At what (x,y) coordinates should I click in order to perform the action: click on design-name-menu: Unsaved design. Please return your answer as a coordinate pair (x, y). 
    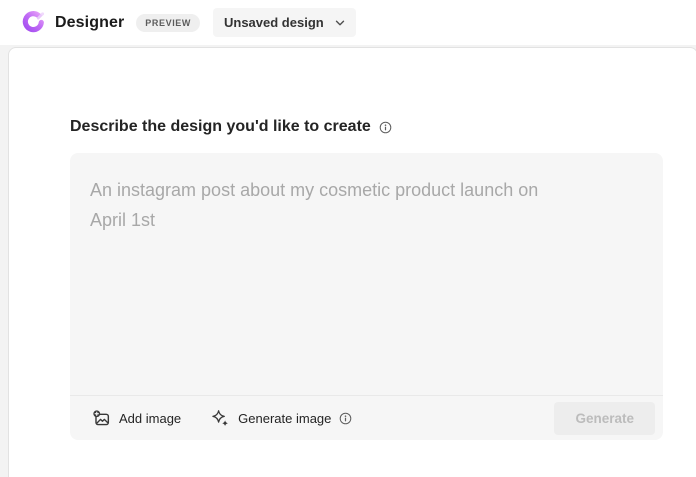
    Looking at the image, I should click on (284, 22).